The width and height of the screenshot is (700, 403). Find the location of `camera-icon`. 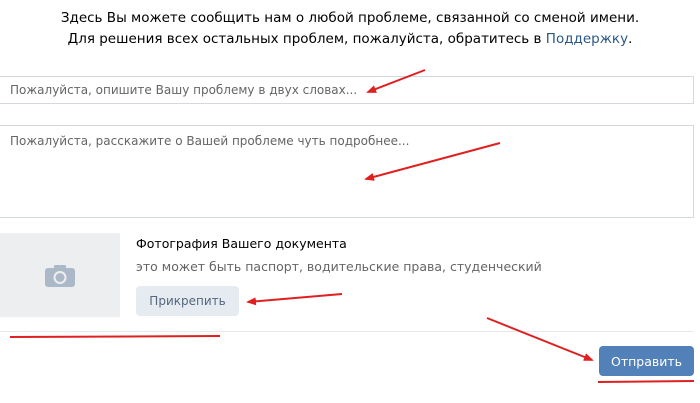

camera-icon is located at coordinates (60, 276).